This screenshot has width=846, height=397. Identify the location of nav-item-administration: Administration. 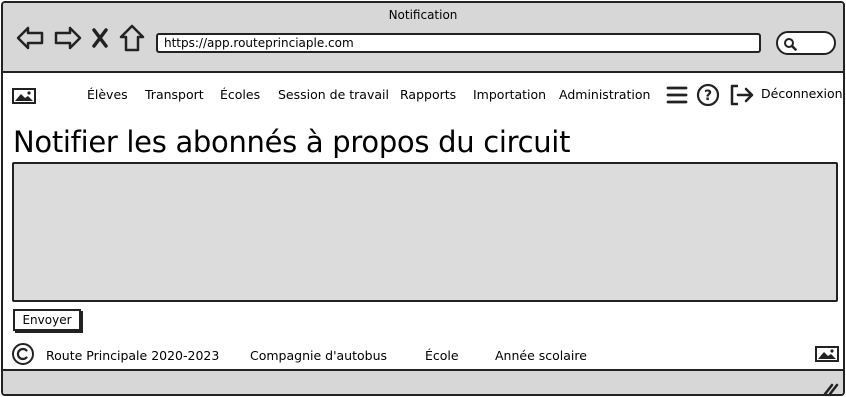
(604, 94).